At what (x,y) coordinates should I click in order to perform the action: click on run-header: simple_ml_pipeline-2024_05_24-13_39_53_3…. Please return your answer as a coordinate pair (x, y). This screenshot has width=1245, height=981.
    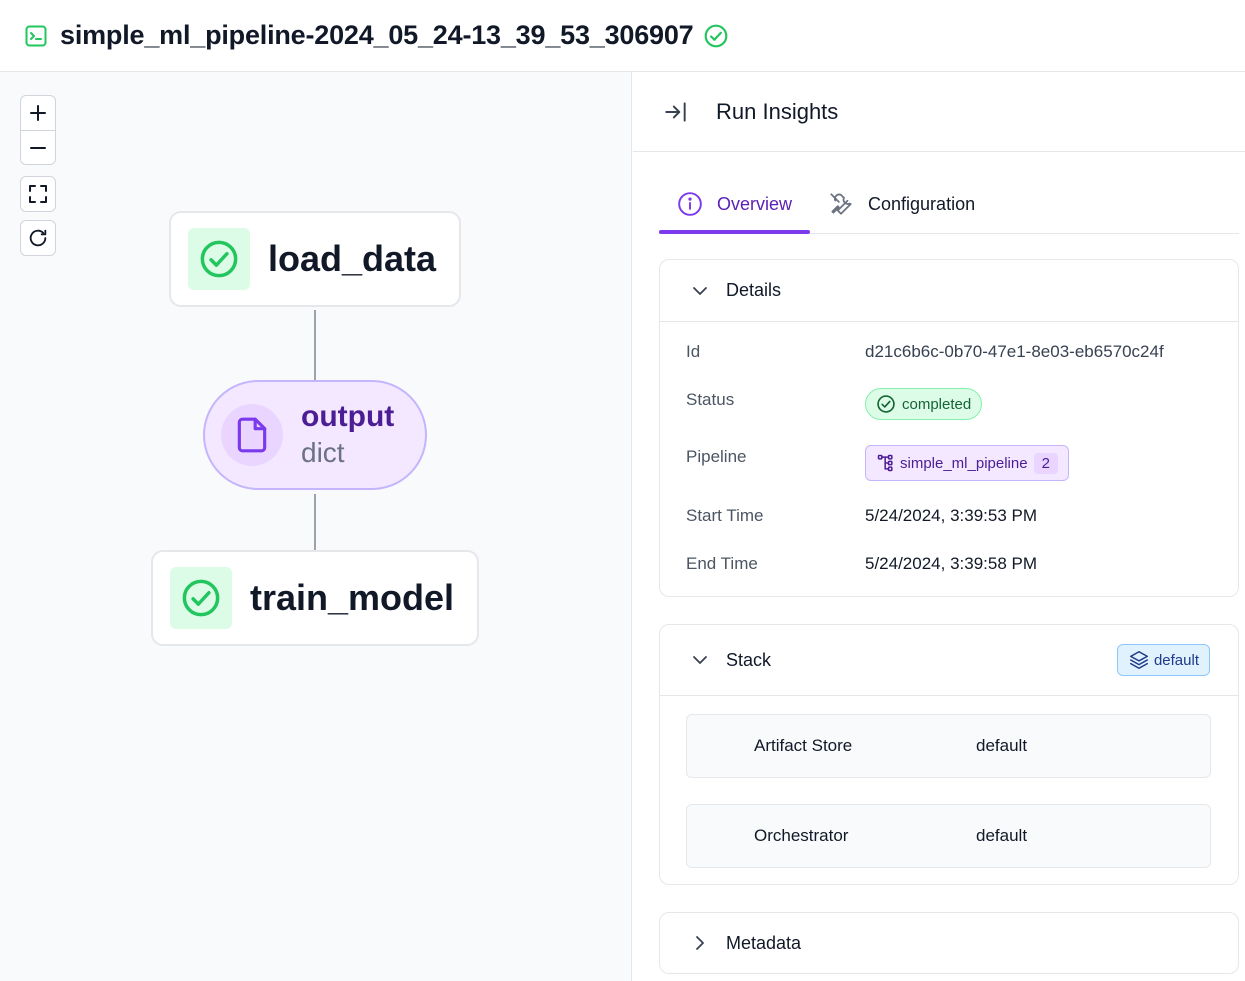
    Looking at the image, I should click on (622, 36).